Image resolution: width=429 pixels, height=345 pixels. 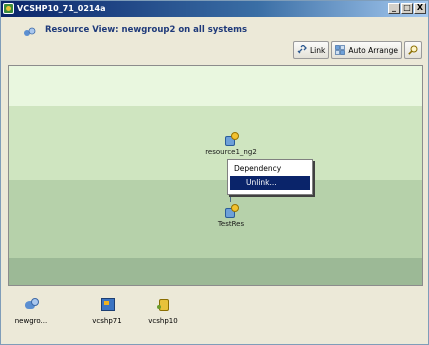 What do you see at coordinates (163, 304) in the screenshot?
I see `system-icon` at bounding box center [163, 304].